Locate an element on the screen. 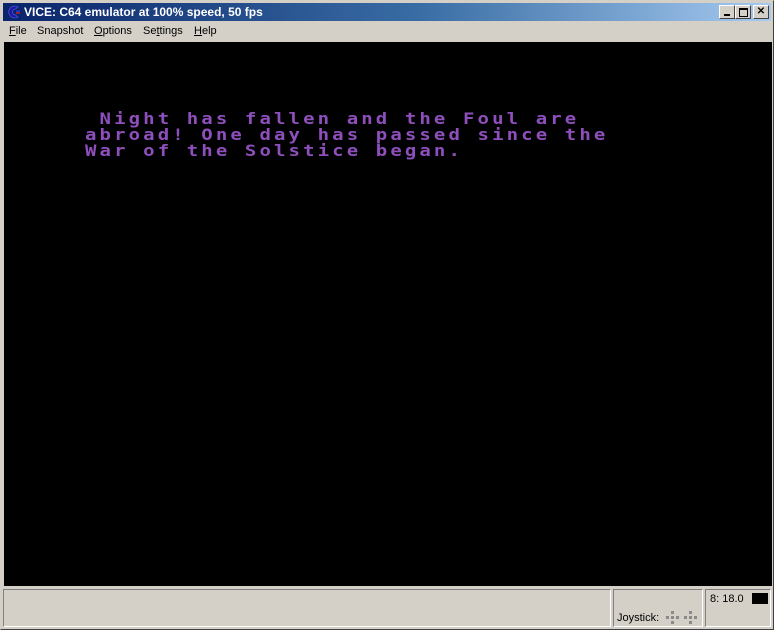 Image resolution: width=774 pixels, height=630 pixels. joystick-pane: Joystick: is located at coordinates (658, 608).